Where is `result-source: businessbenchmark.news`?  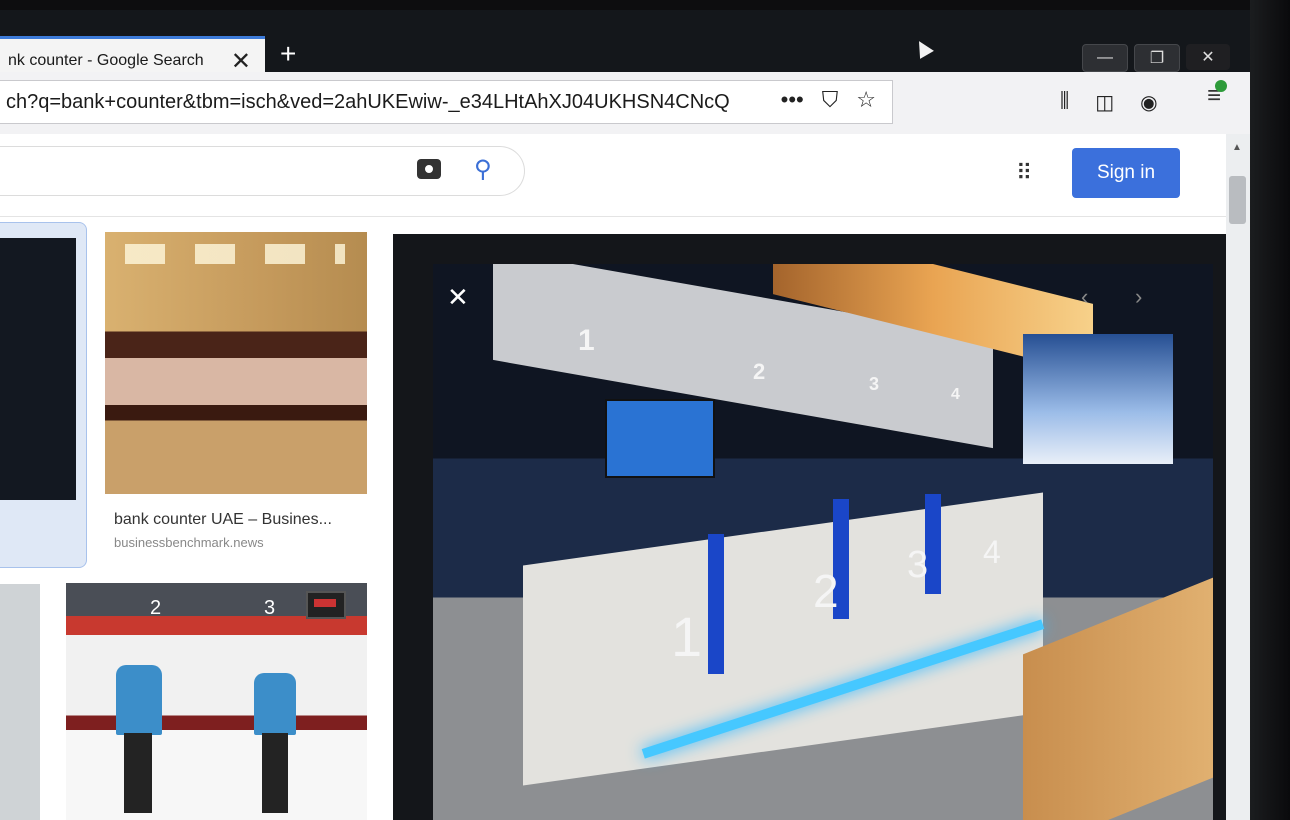
result-source: businessbenchmark.news is located at coordinates (189, 542).